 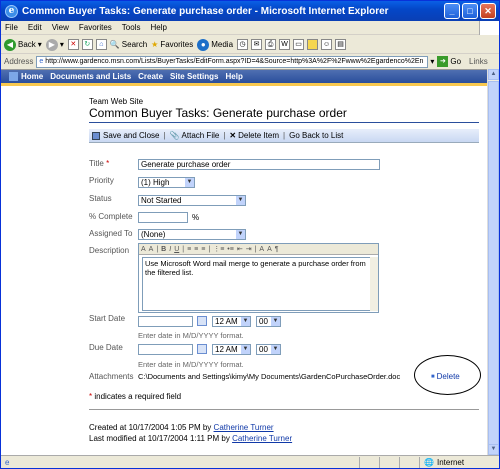 I want to click on edit-icon: W, so click(x=285, y=44).